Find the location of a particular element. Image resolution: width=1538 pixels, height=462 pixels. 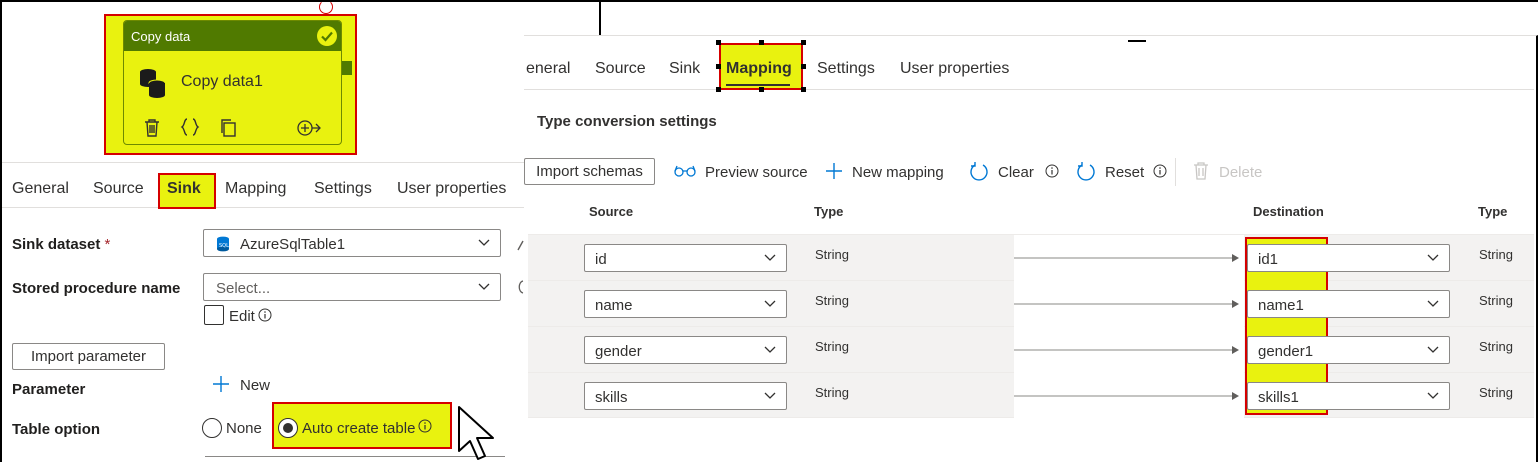

clear-button: Clear is located at coordinates (1016, 172).